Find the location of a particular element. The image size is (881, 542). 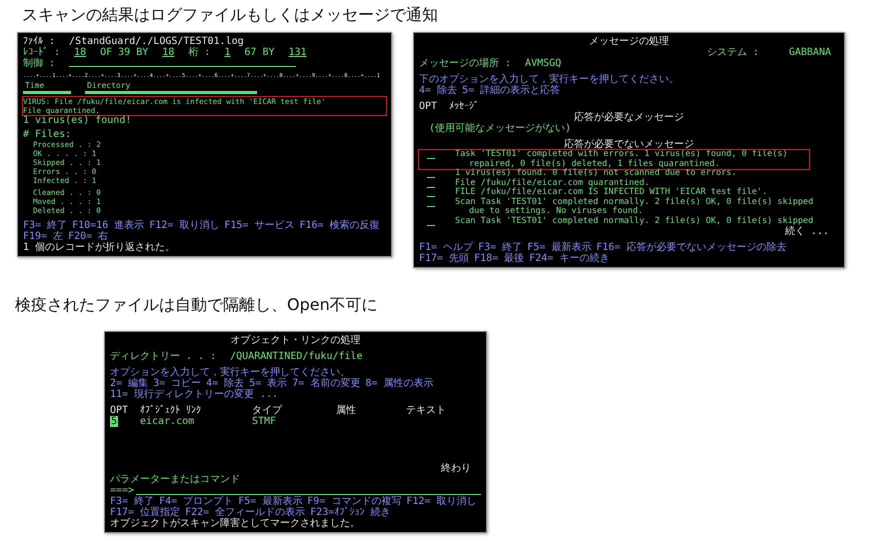

terminal-text: 1 virus(es) found! is located at coordinates (77, 120).